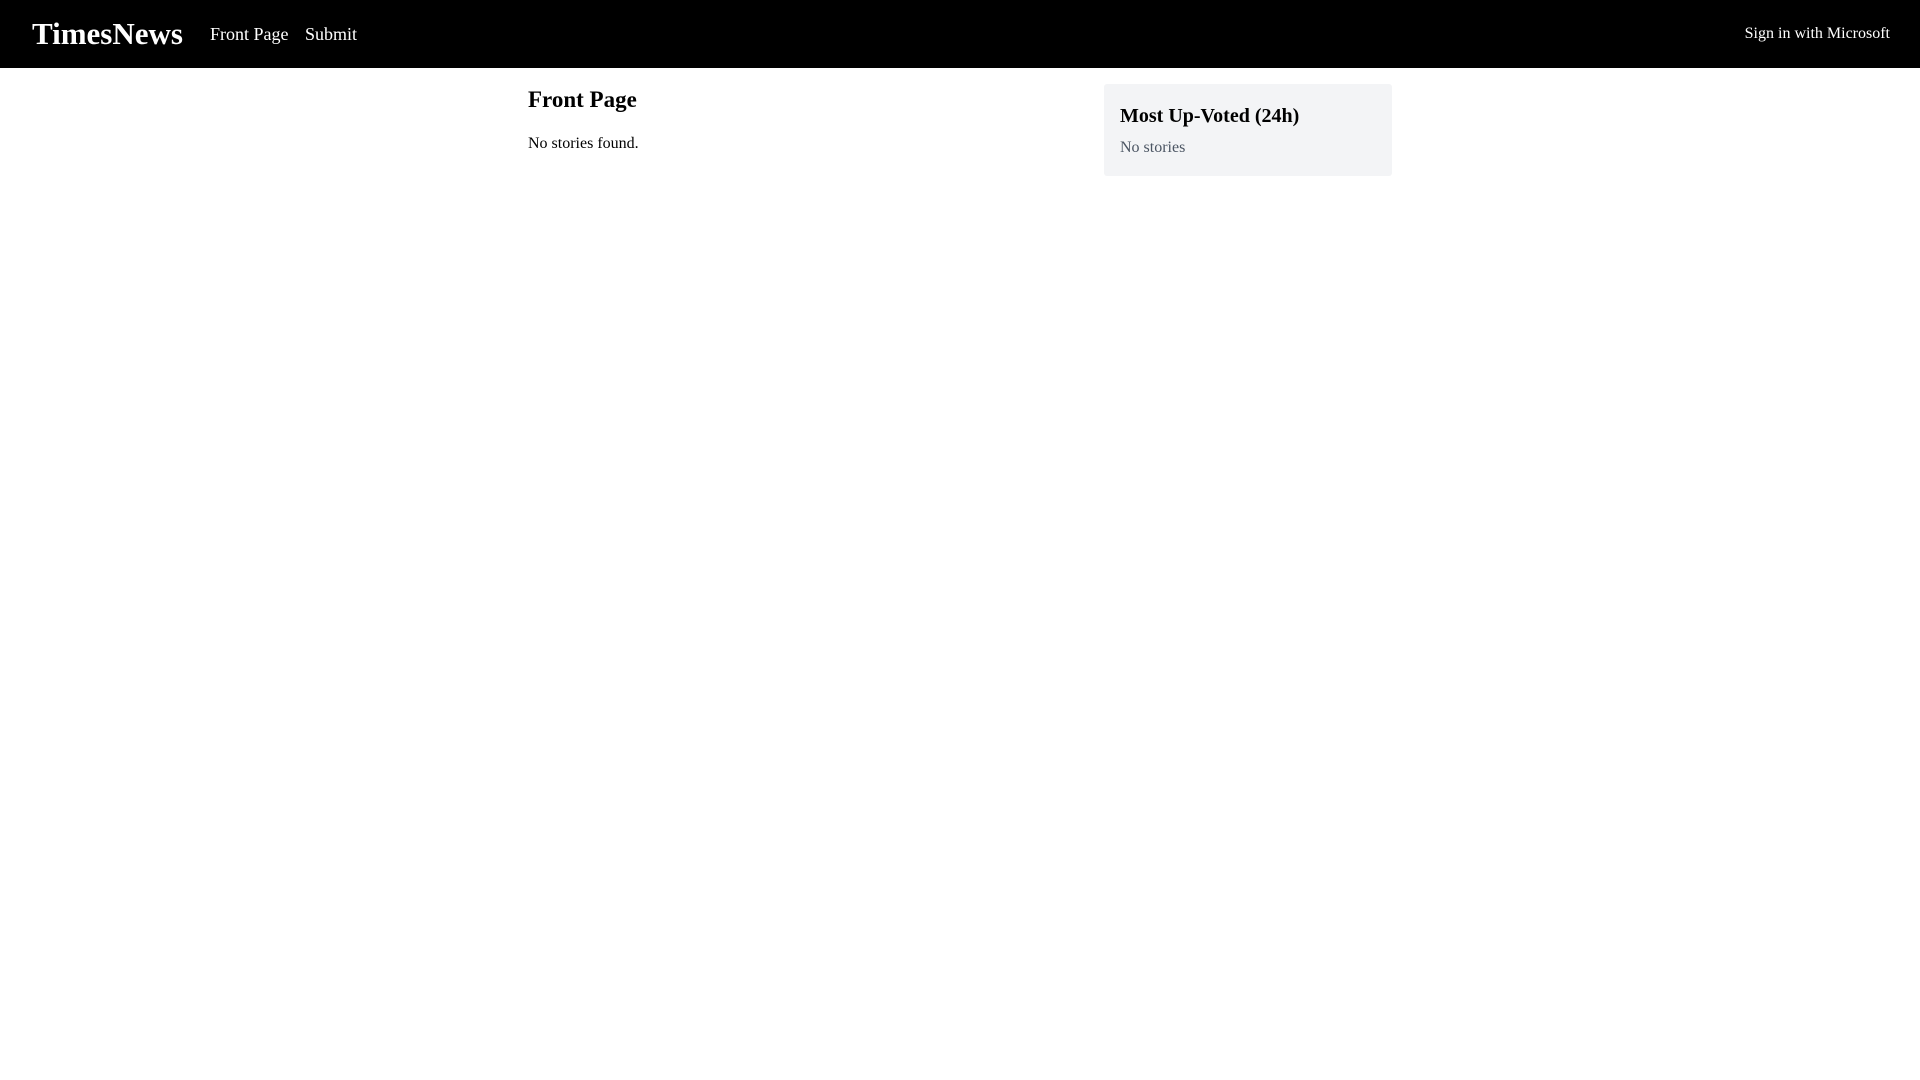 This screenshot has width=1920, height=1080. Describe the element at coordinates (1817, 34) in the screenshot. I see `sign-in-with-microsoft-link: Sign in with Microsoft` at that location.